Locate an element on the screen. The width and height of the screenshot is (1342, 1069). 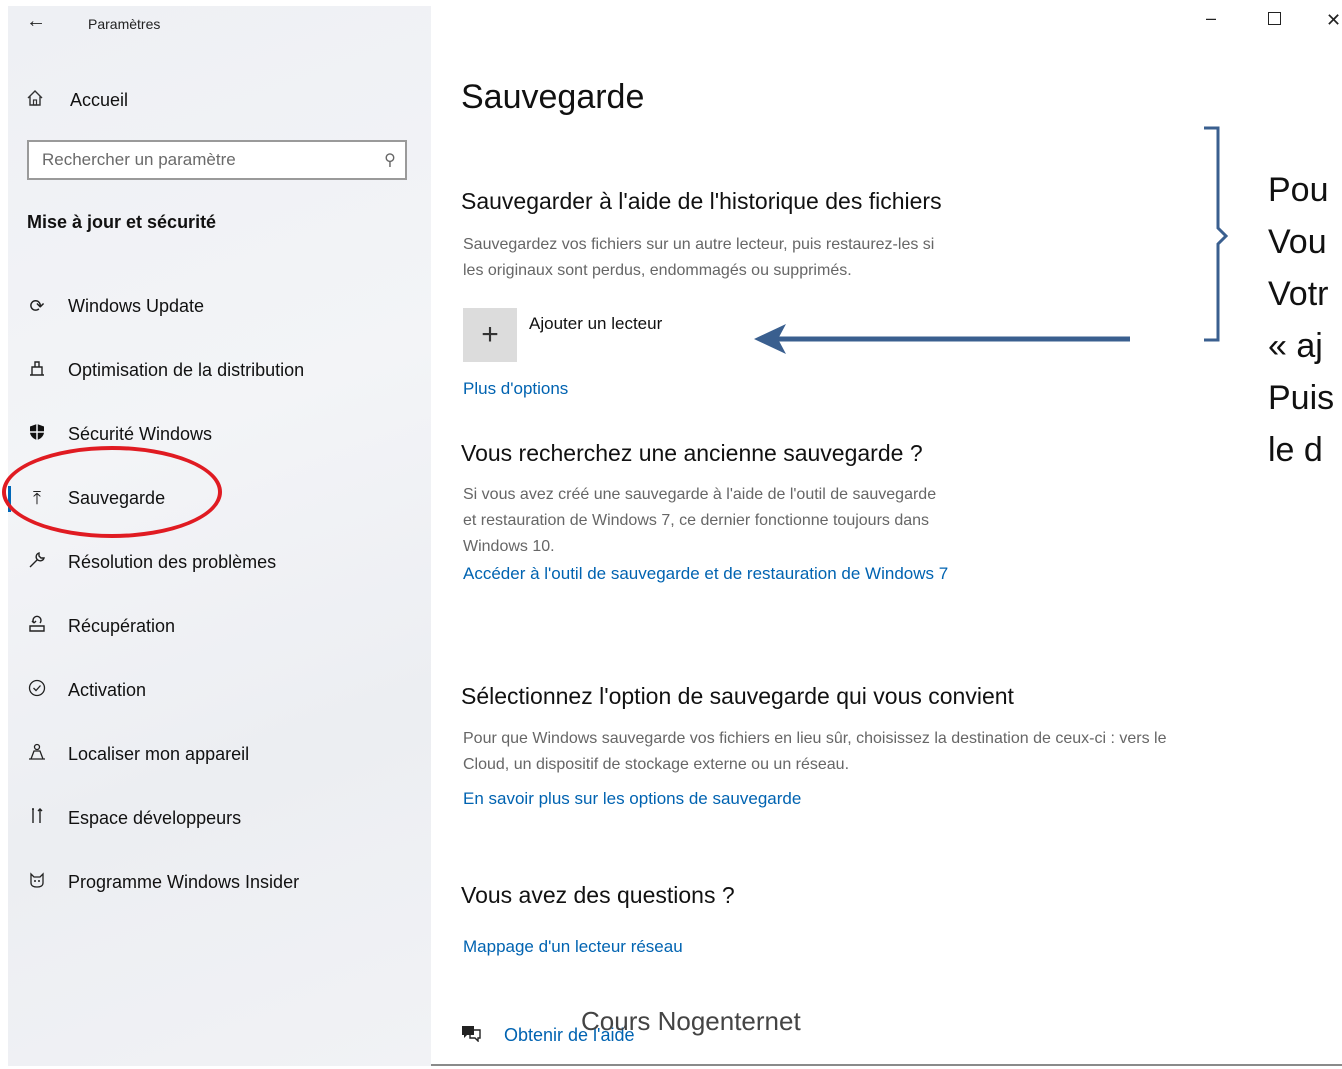
delivery-icon is located at coordinates (37, 370).